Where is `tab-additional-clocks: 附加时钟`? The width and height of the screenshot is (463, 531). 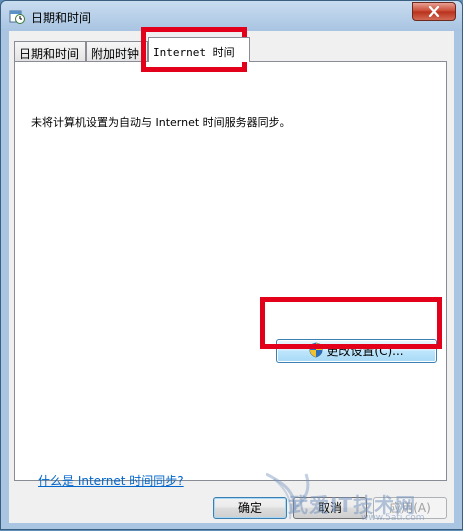
tab-additional-clocks: 附加时钟 is located at coordinates (117, 51).